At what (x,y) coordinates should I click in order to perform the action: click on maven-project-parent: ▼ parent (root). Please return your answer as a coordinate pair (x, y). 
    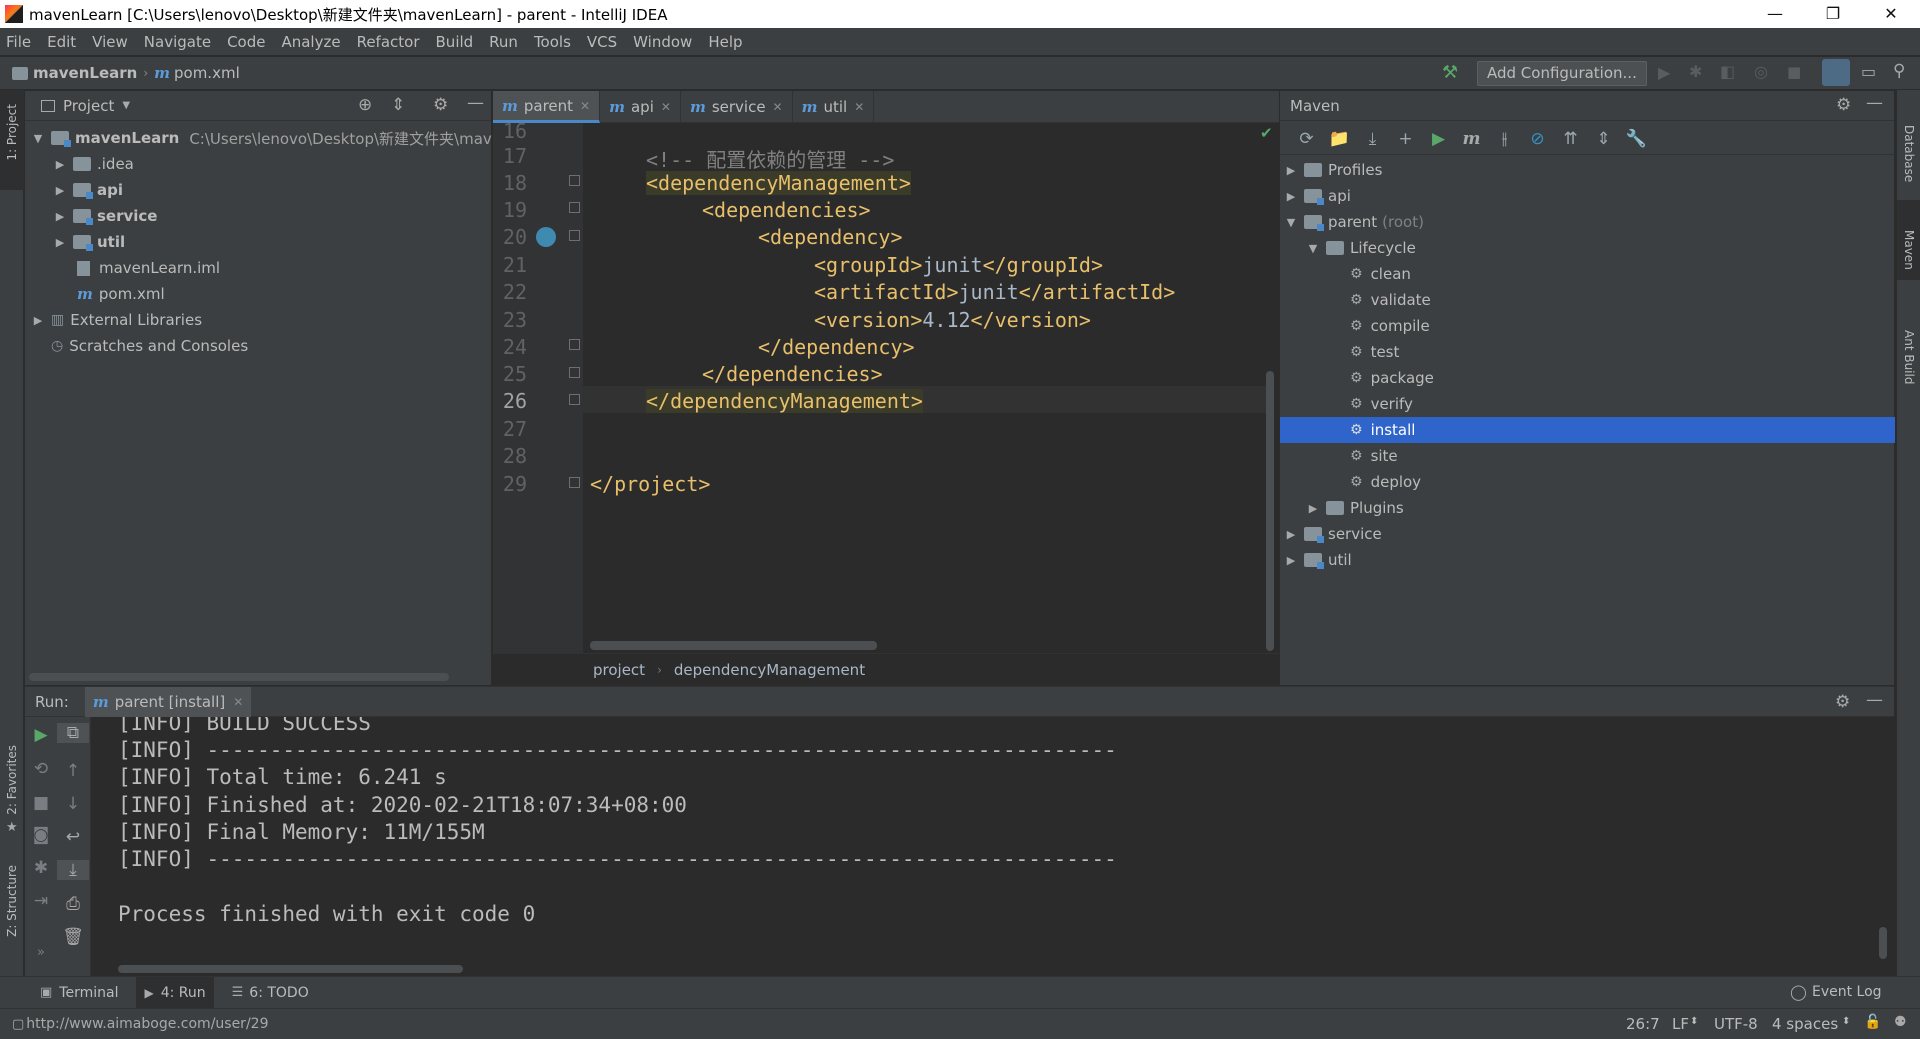
    Looking at the image, I should click on (1354, 222).